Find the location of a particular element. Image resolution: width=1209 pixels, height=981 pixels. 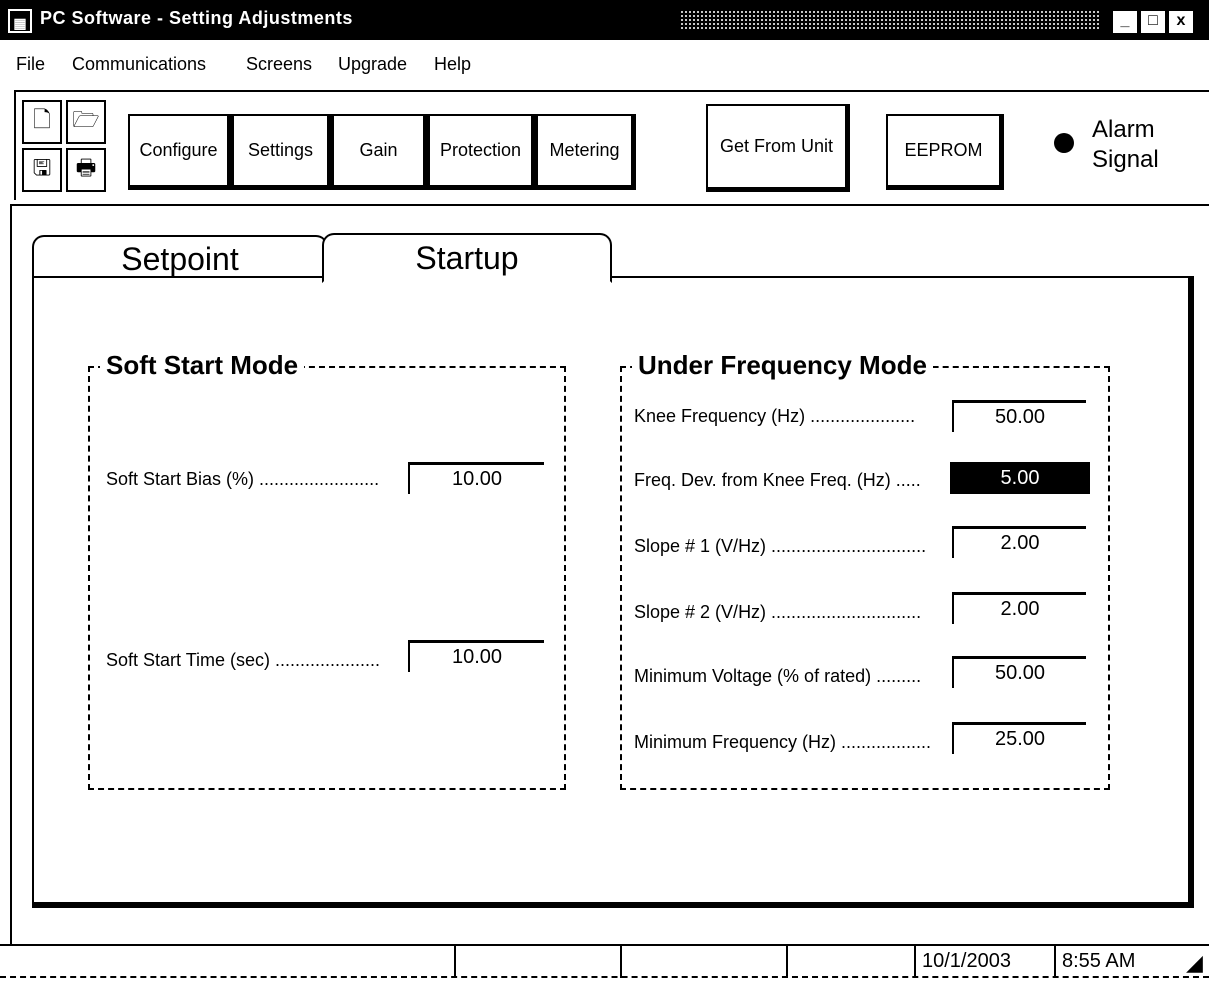

knee-frequency-field: 50.00 is located at coordinates (1019, 416).